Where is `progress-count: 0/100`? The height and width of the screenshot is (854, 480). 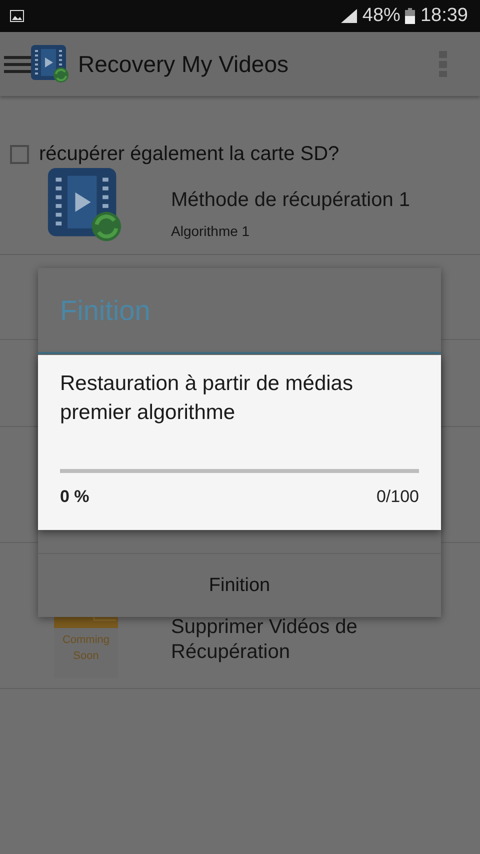
progress-count: 0/100 is located at coordinates (397, 497).